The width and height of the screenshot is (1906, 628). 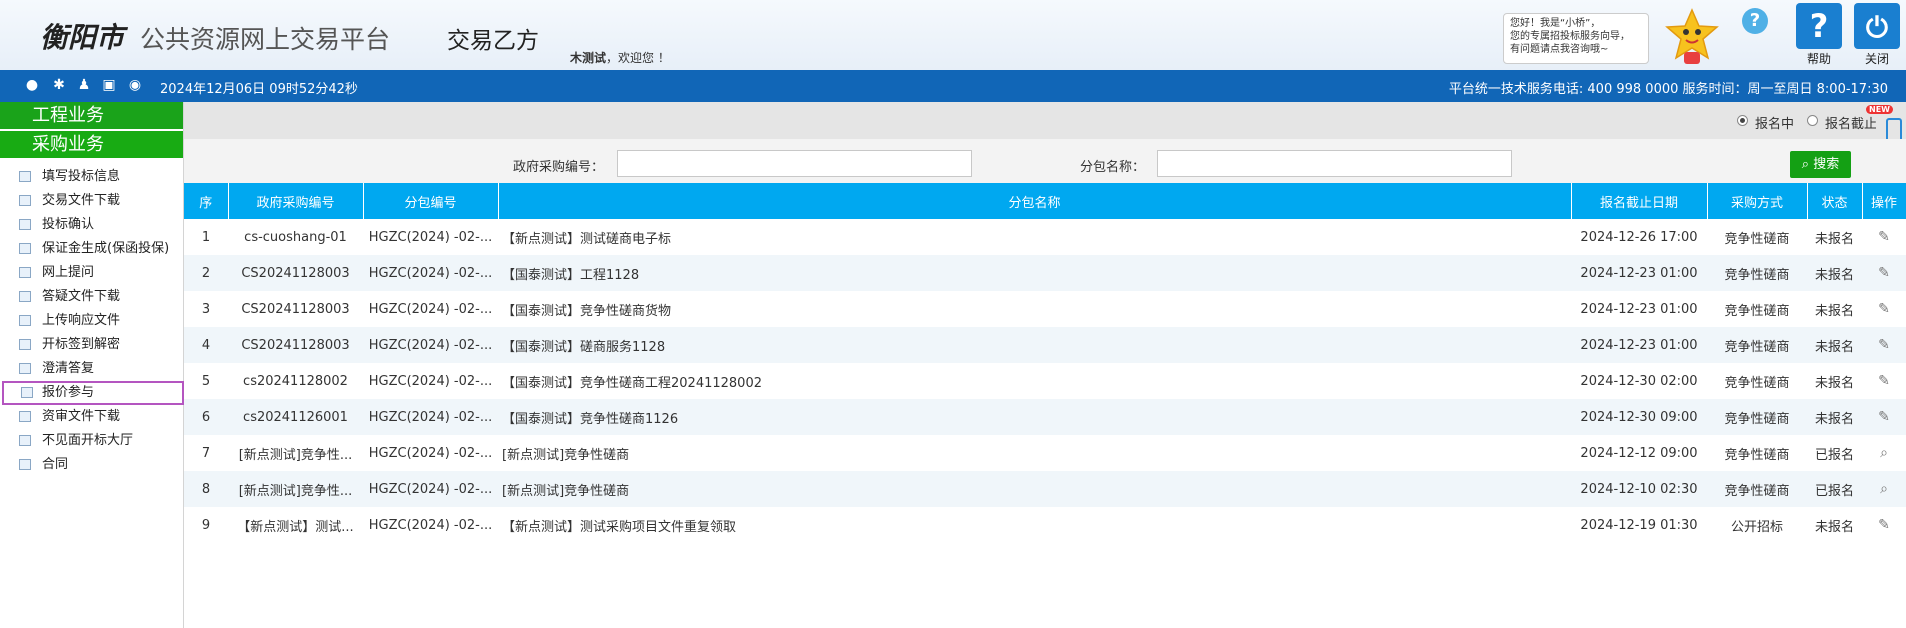 I want to click on sidebar-item: 答疑文件下载, so click(x=91, y=297).